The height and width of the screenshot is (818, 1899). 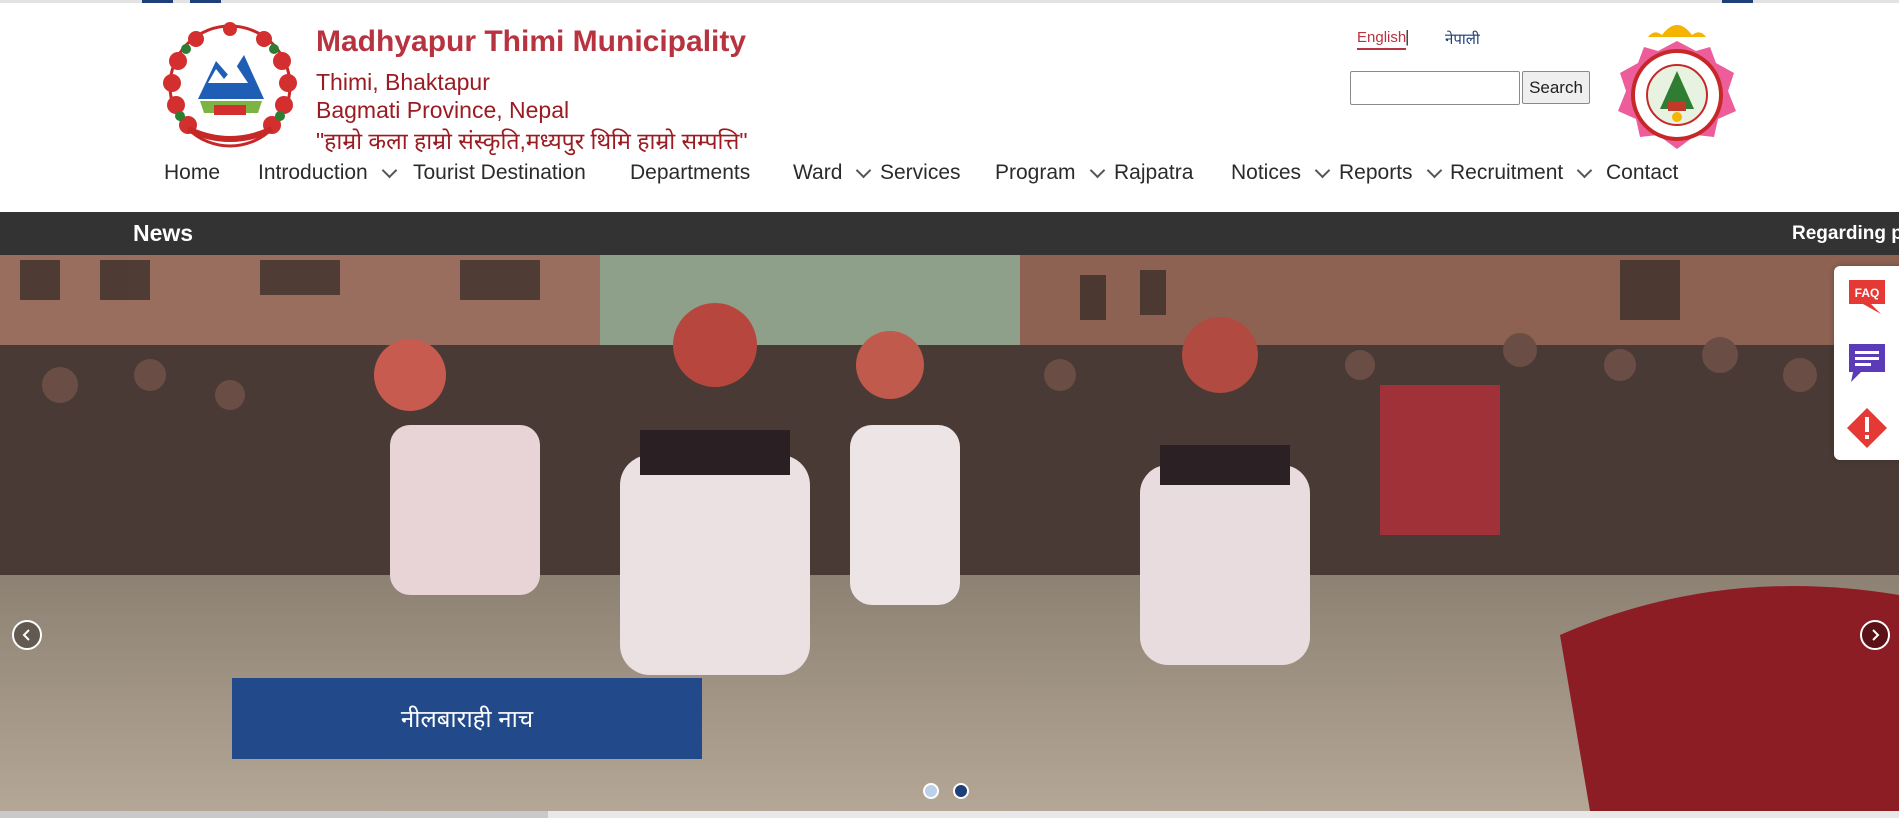 What do you see at coordinates (1435, 88) in the screenshot?
I see `search-input` at bounding box center [1435, 88].